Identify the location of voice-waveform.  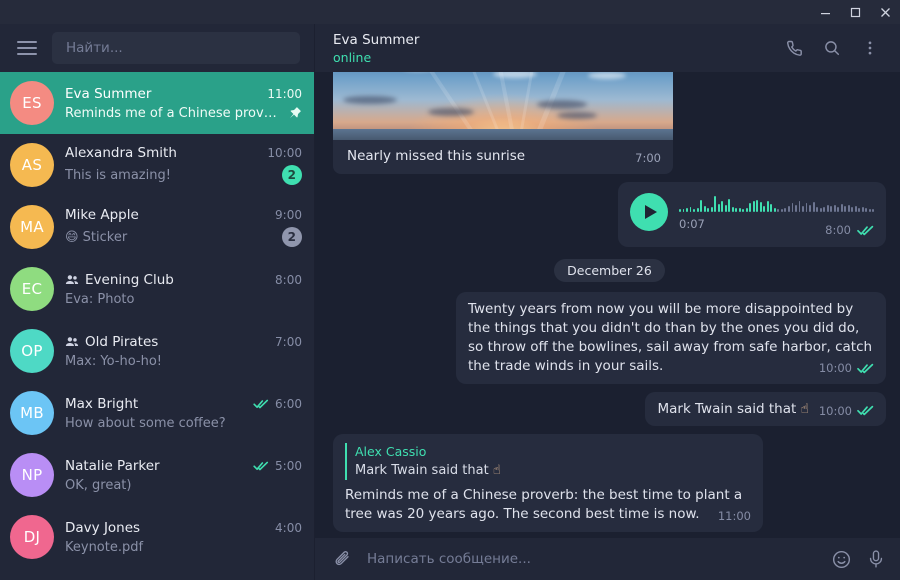
(777, 202).